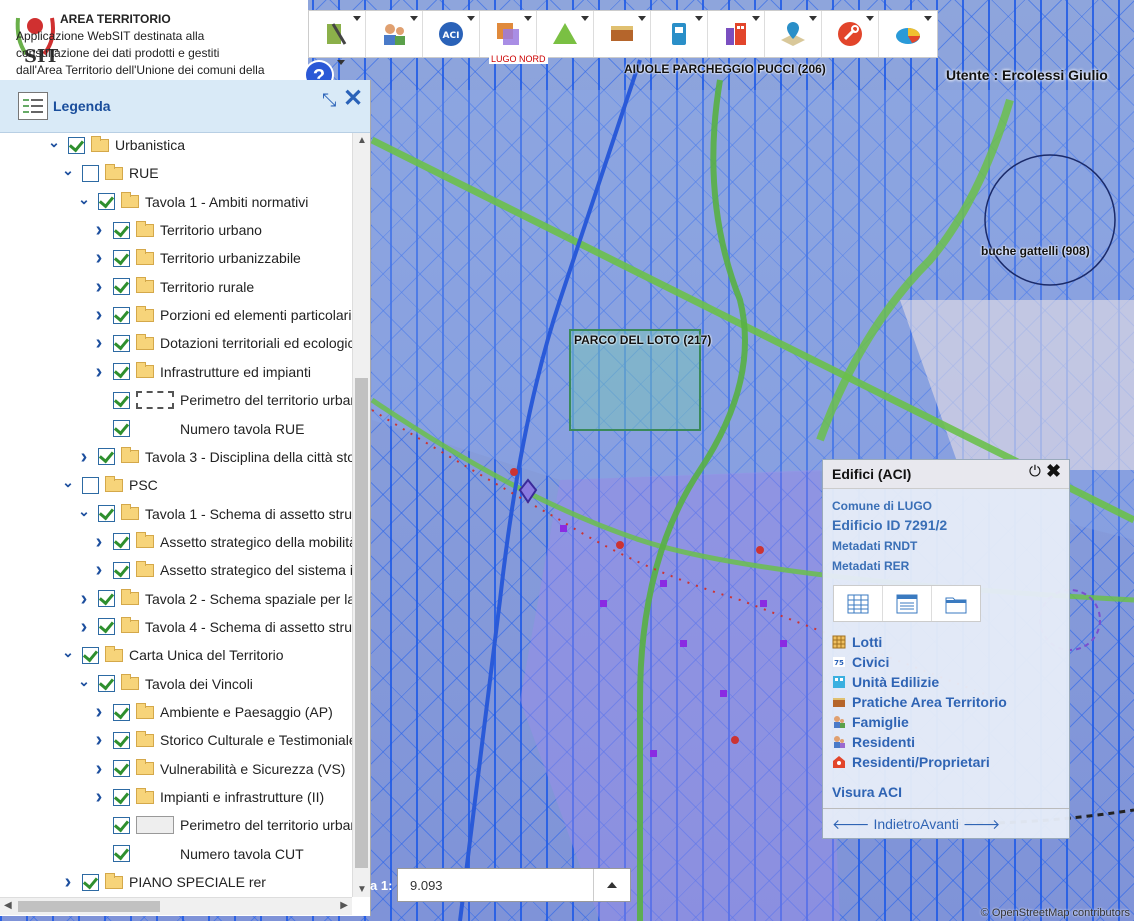 The width and height of the screenshot is (1134, 921). Describe the element at coordinates (860, 662) in the screenshot. I see `popup-link-civici: 75 Civici` at that location.